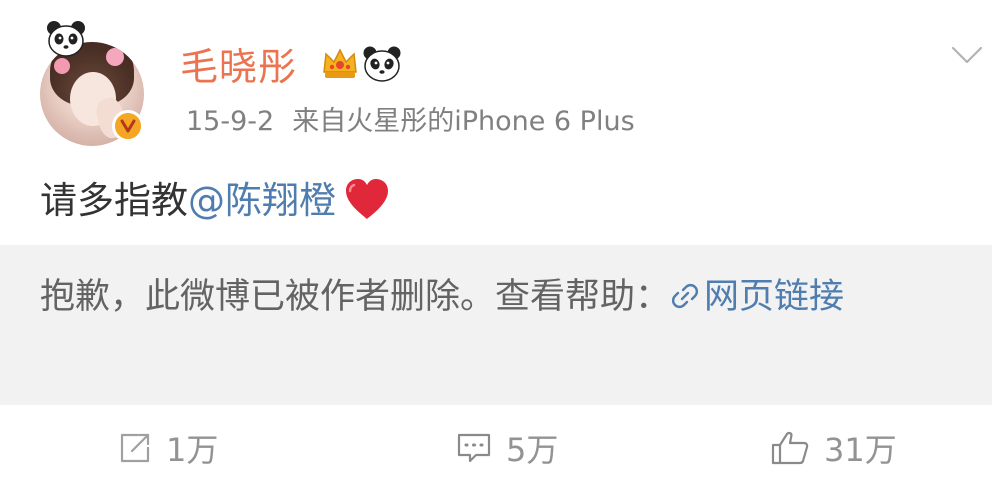 Image resolution: width=992 pixels, height=490 pixels. I want to click on comment-icon, so click(474, 448).